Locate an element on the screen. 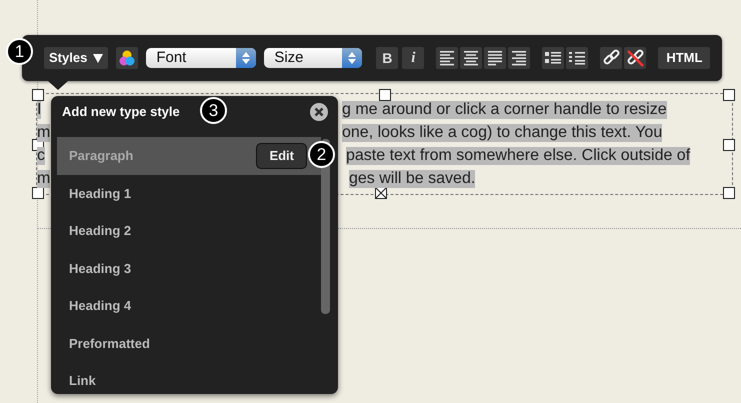 The image size is (741, 403). align-left-button is located at coordinates (447, 58).